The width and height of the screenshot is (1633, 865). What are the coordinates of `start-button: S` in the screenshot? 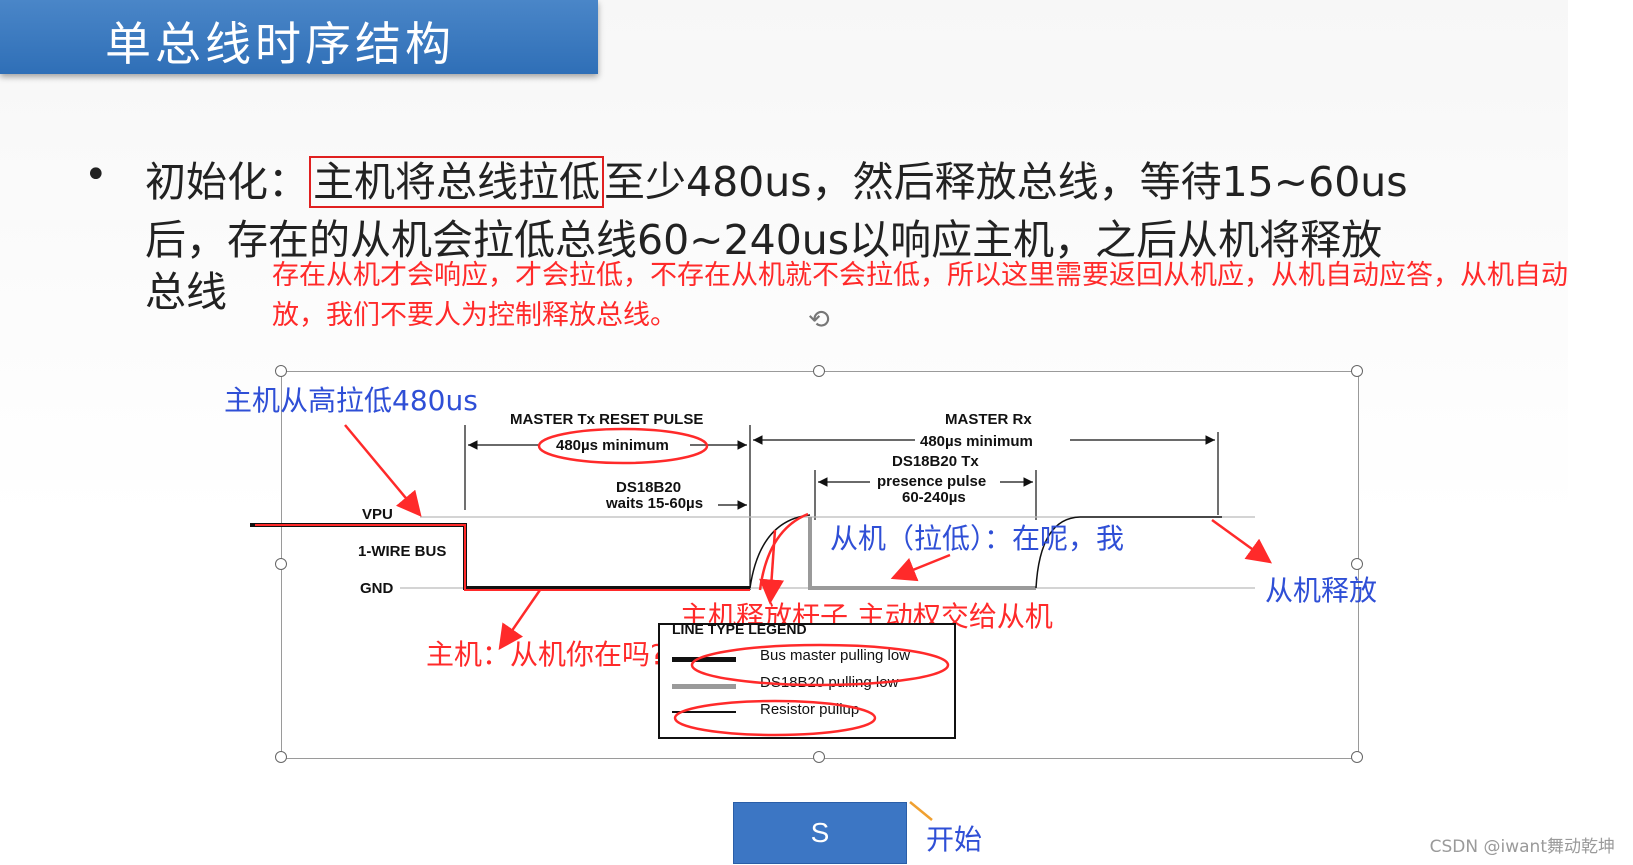 It's located at (820, 833).